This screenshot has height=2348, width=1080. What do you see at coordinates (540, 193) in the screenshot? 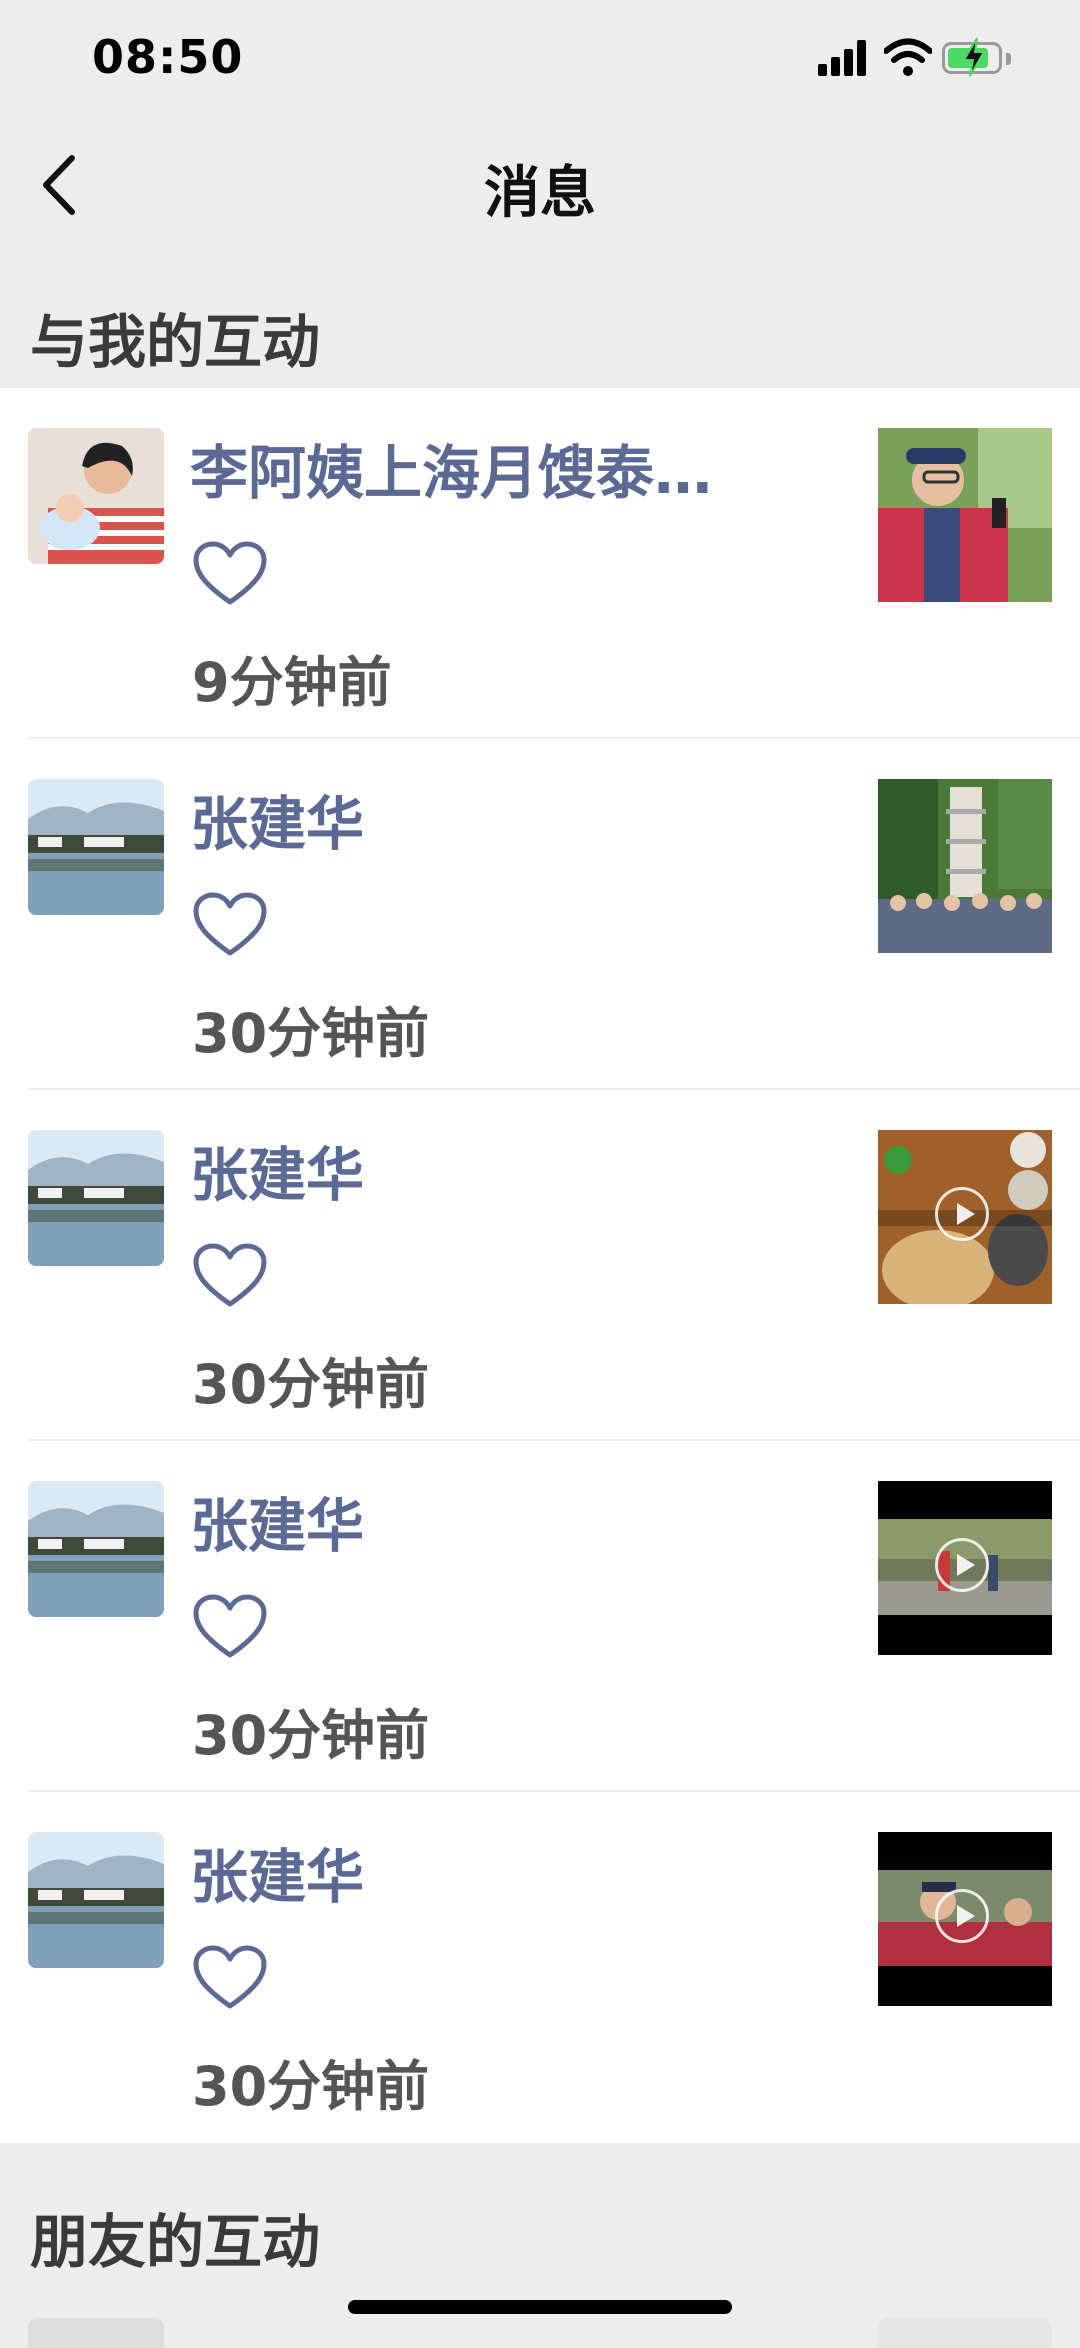
I see `page-title: 消息` at bounding box center [540, 193].